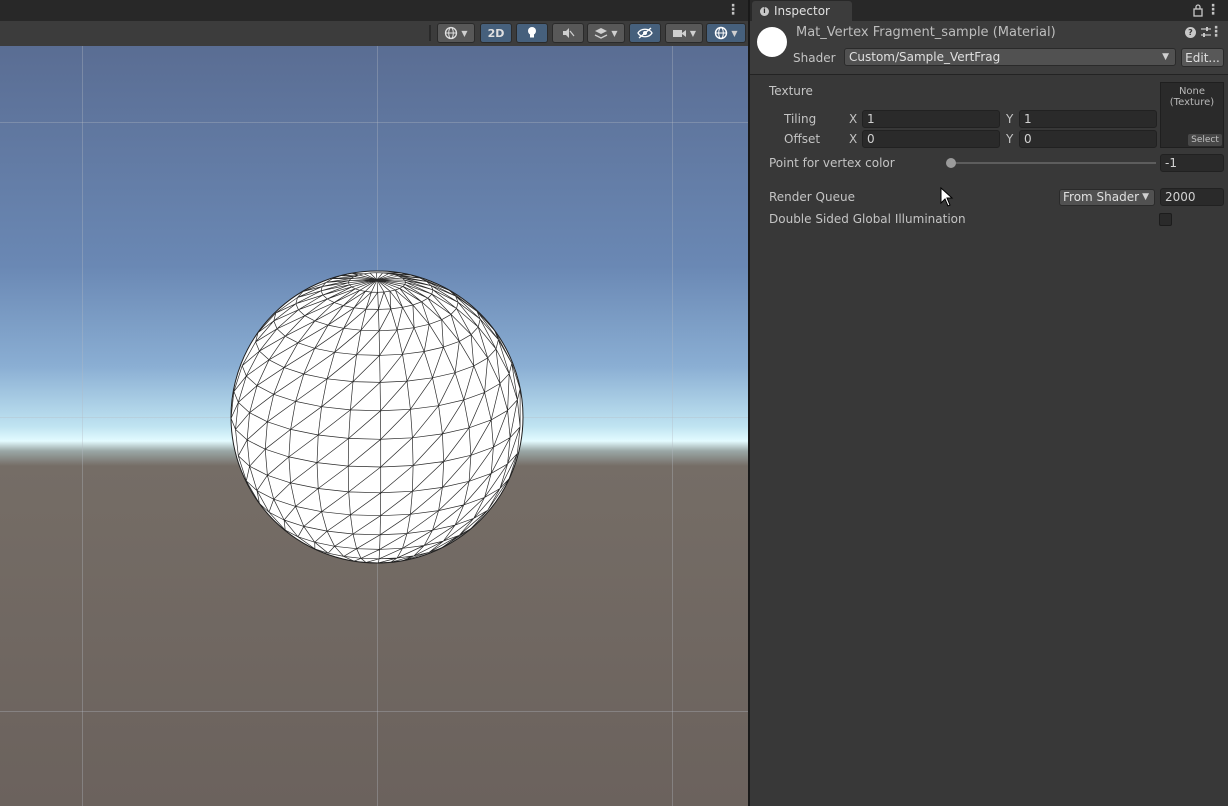 The image size is (1228, 806). Describe the element at coordinates (1190, 32) in the screenshot. I see `help-icon: ?` at that location.